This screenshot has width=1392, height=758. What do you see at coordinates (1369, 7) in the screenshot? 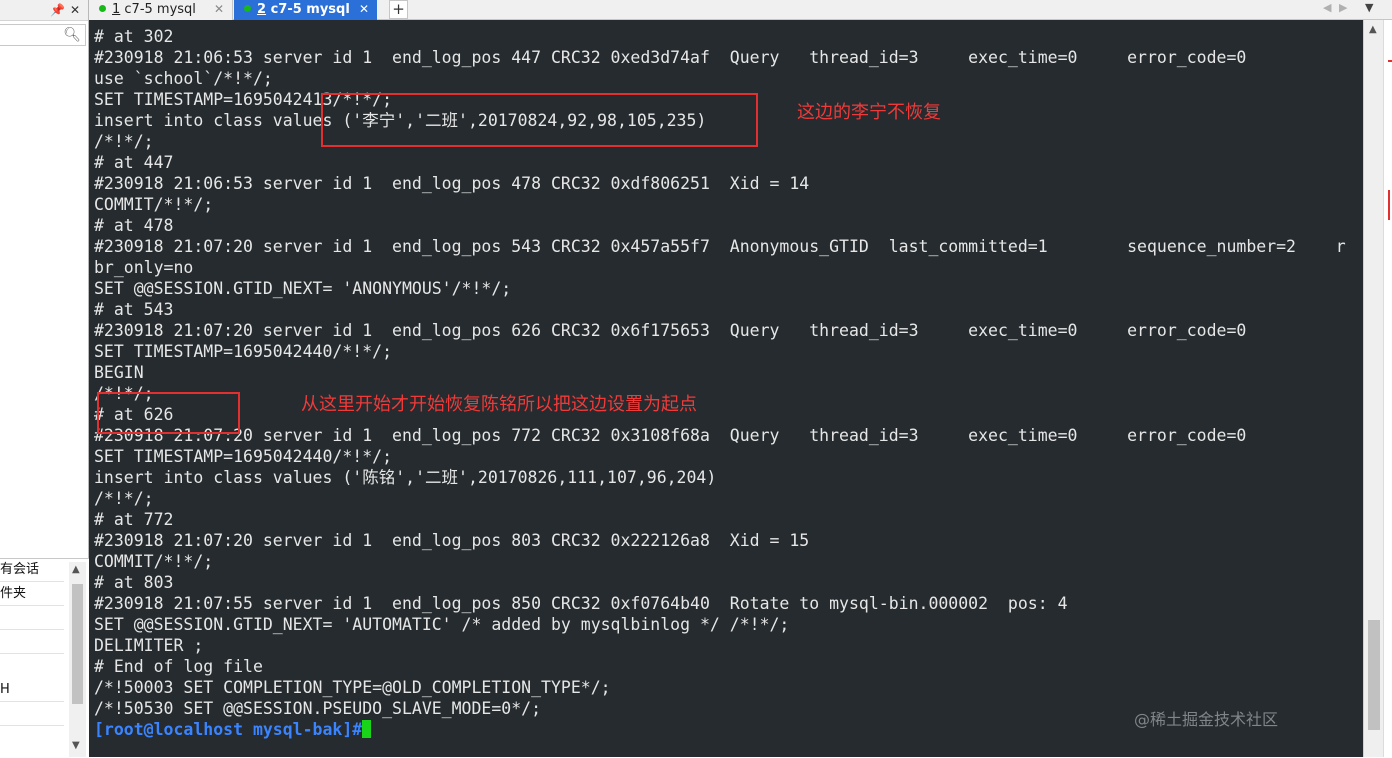
I see `tab-list-dropdown-icon: ▼` at bounding box center [1369, 7].